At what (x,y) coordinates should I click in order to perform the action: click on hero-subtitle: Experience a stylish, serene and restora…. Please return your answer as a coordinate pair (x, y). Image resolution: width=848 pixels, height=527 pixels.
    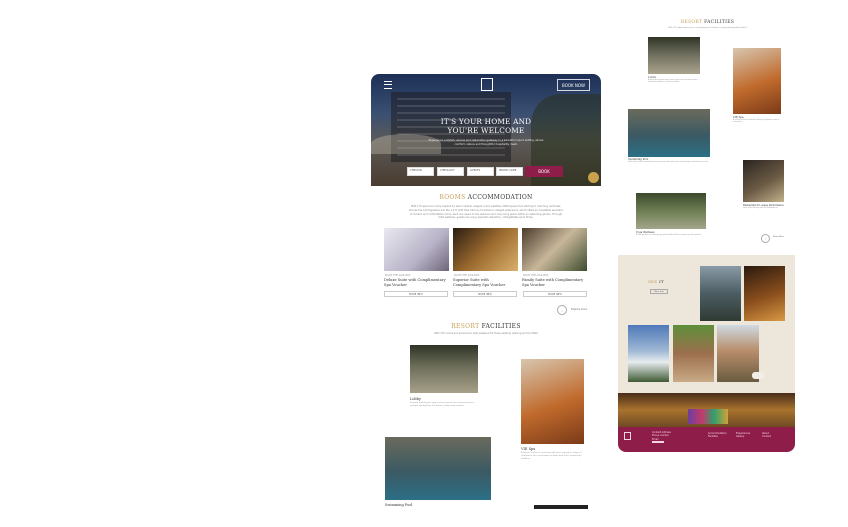
    Looking at the image, I should click on (486, 142).